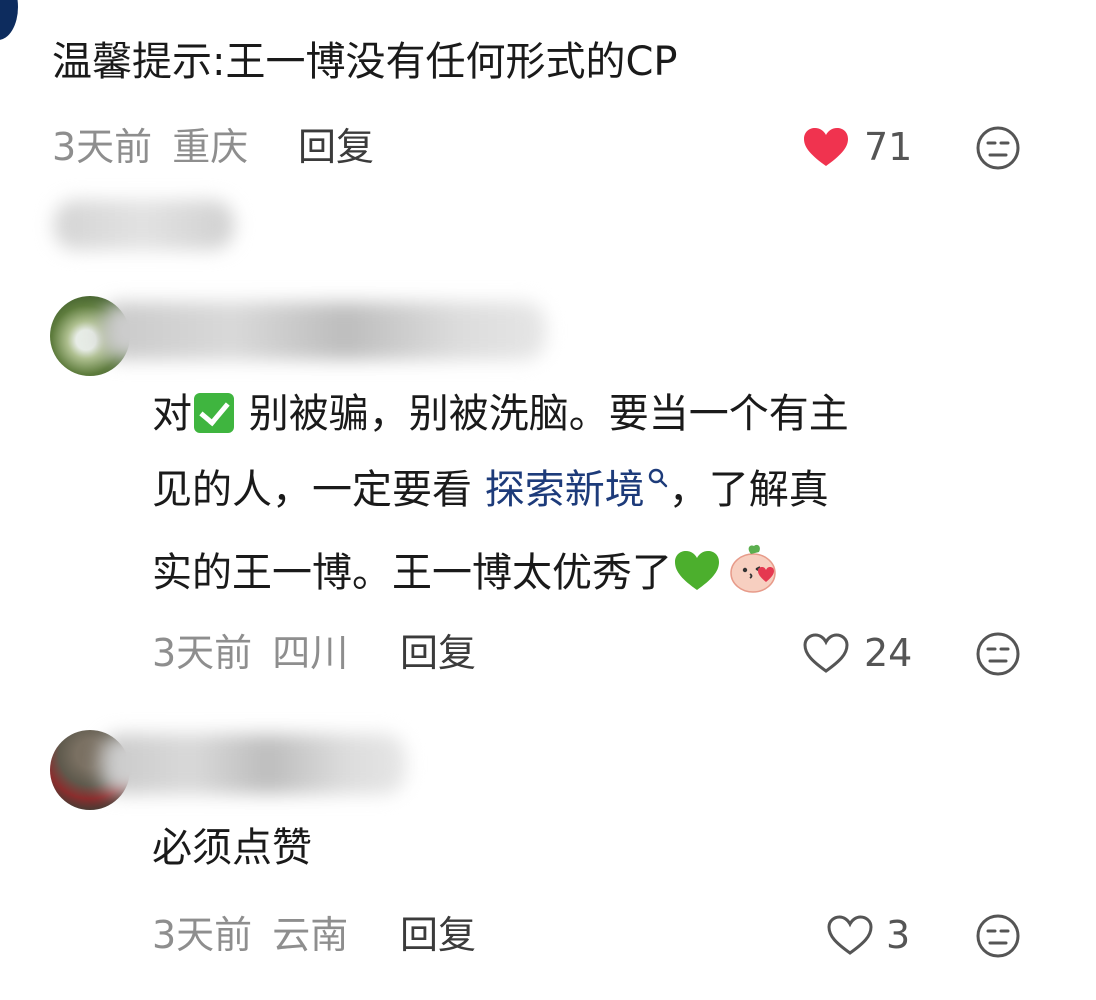  I want to click on comment-meta: 3天前 重庆, so click(150, 147).